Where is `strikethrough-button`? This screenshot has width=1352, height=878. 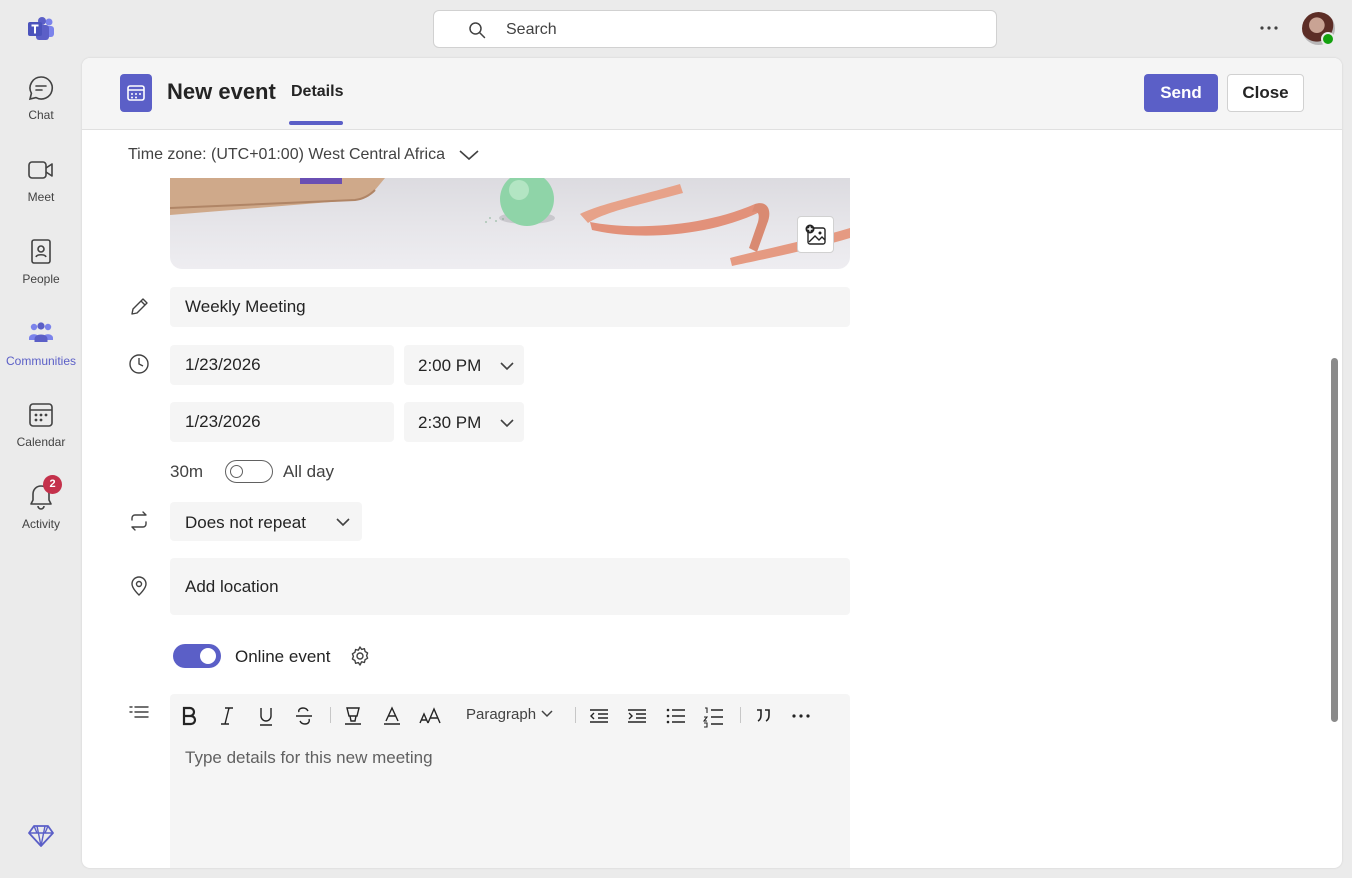
strikethrough-button is located at coordinates (304, 716).